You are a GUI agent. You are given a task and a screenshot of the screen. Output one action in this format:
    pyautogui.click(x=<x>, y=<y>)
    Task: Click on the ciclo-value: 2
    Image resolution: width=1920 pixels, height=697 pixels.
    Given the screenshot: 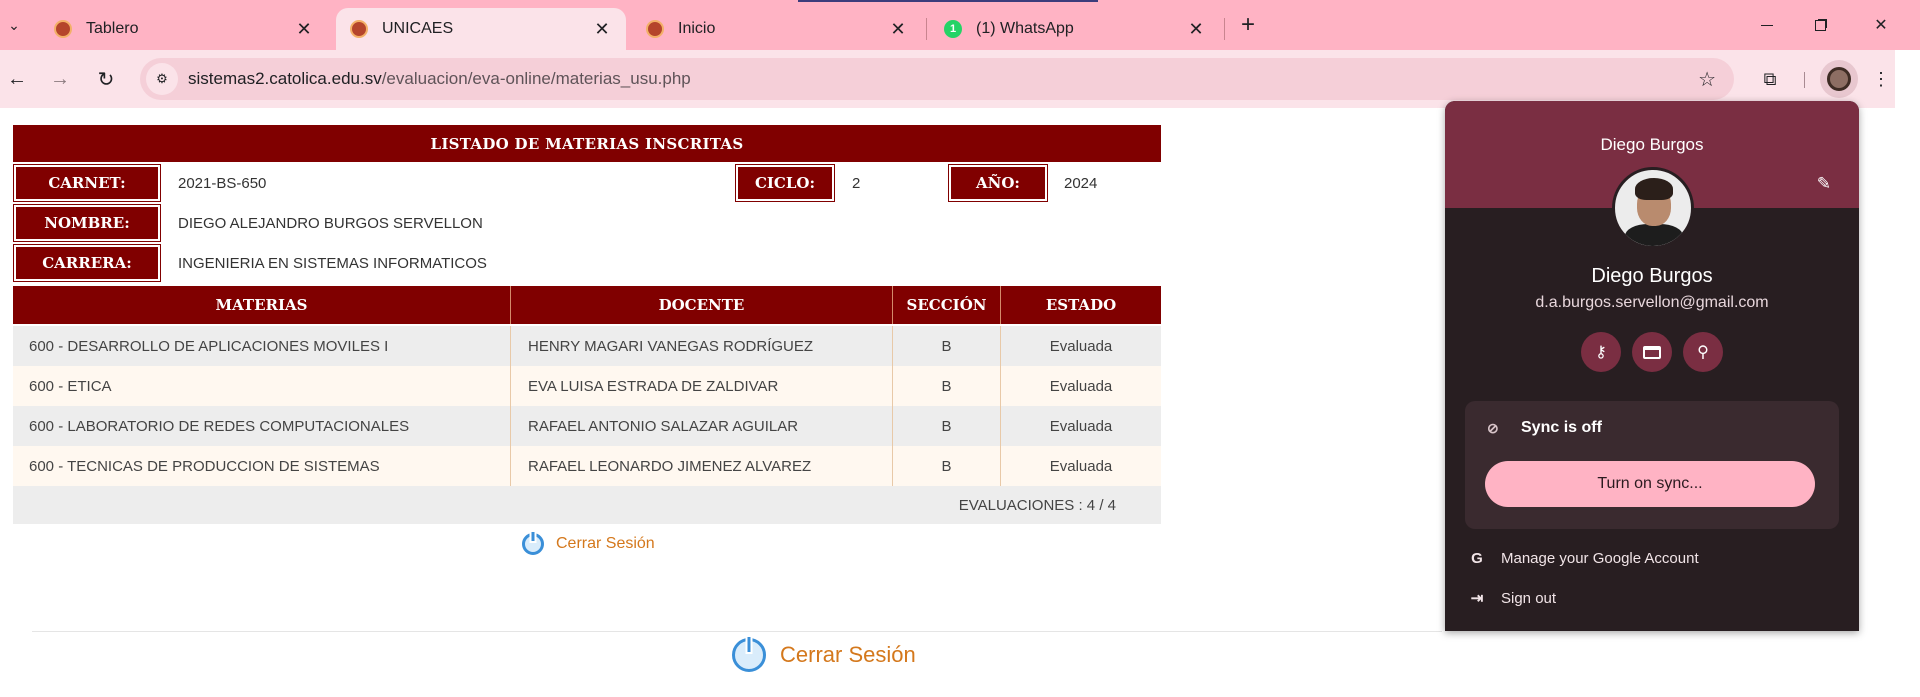 What is the action you would take?
    pyautogui.click(x=856, y=183)
    